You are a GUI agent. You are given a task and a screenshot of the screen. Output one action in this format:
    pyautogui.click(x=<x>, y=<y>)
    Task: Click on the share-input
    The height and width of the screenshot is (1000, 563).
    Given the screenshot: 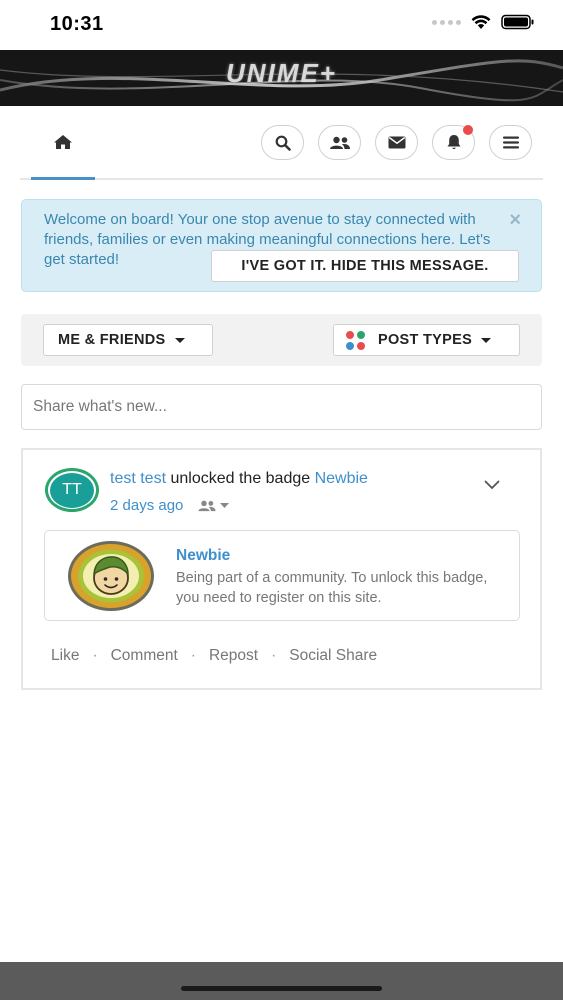 What is the action you would take?
    pyautogui.click(x=281, y=407)
    